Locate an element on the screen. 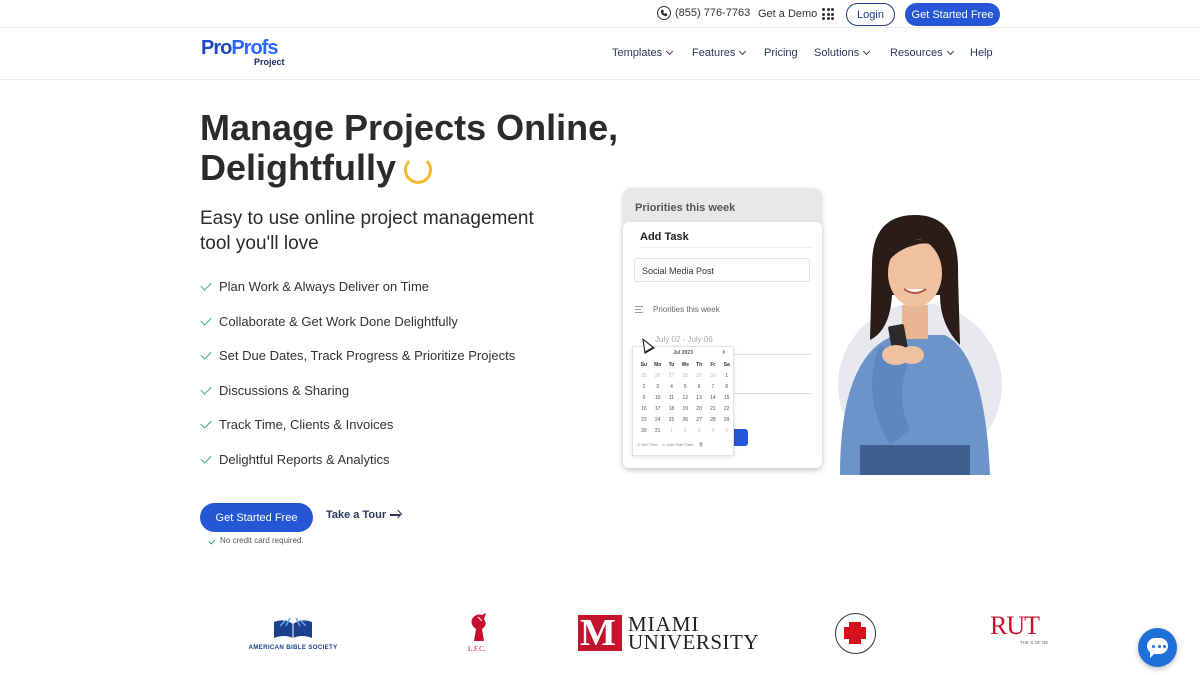 This screenshot has height=675, width=1200. american-bible-society-logo: AMERICAN BIBLE SOCIETY is located at coordinates (293, 634).